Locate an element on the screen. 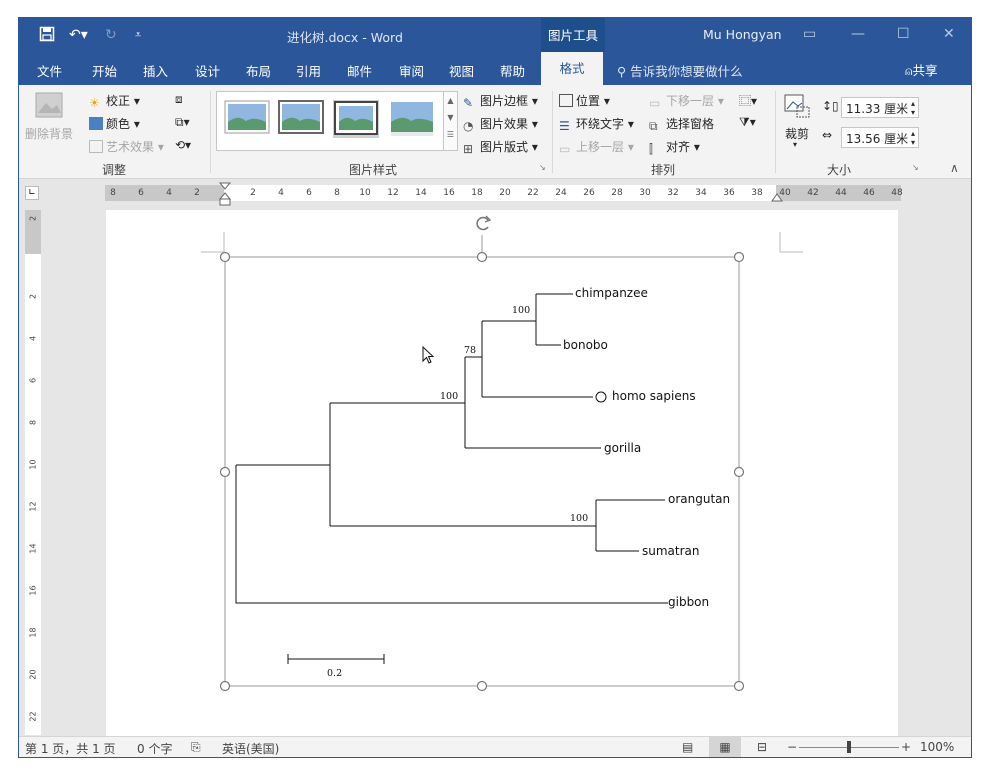  redo-icon: ↻ is located at coordinates (111, 35).